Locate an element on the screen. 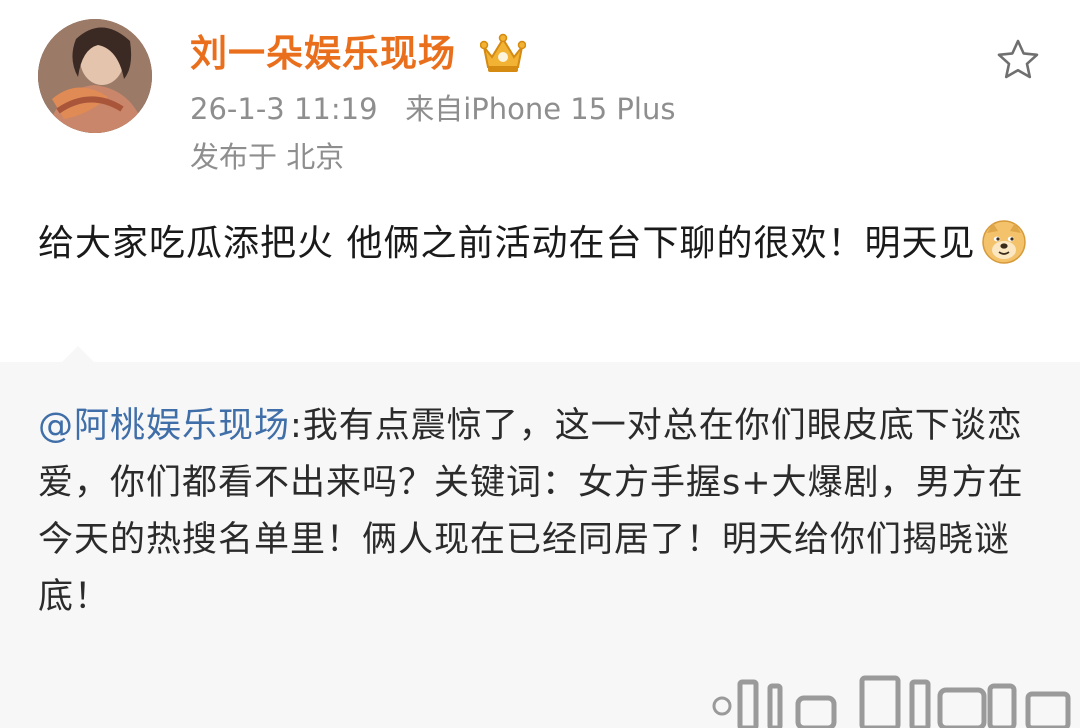  repost-image-strip is located at coordinates (896, 698).